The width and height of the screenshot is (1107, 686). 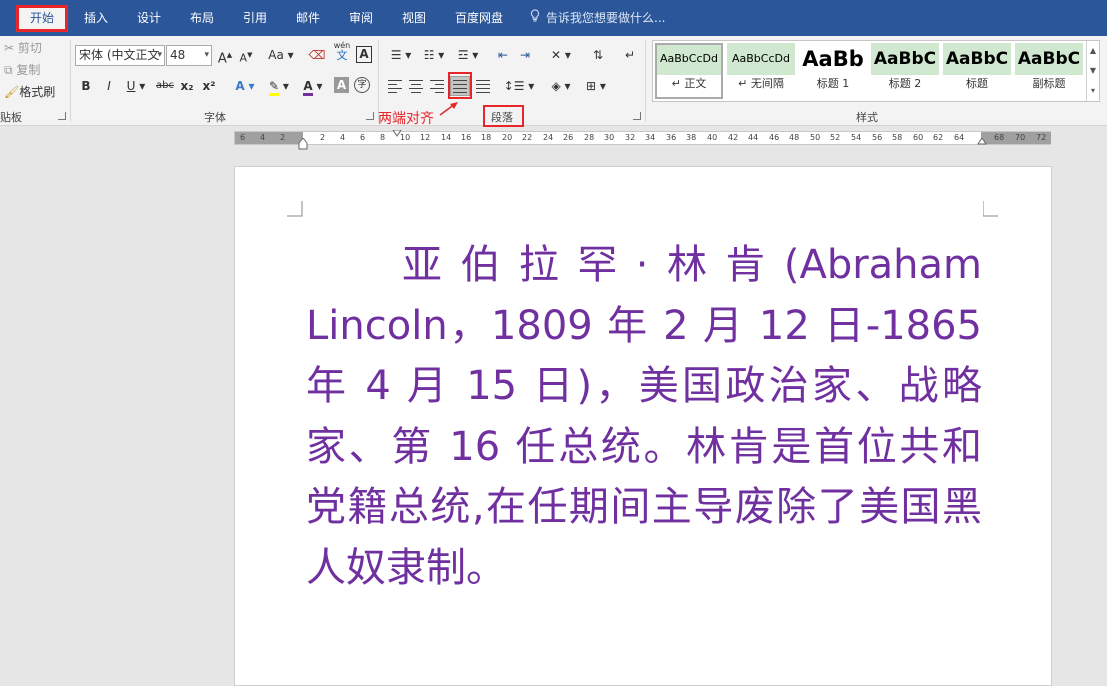 What do you see at coordinates (341, 85) in the screenshot?
I see `char-shading-button: A` at bounding box center [341, 85].